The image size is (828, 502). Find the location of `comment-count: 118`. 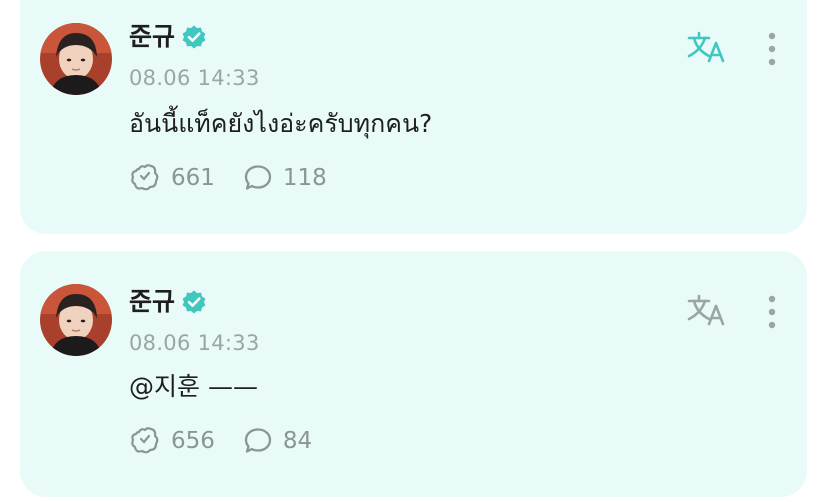

comment-count: 118 is located at coordinates (304, 178).